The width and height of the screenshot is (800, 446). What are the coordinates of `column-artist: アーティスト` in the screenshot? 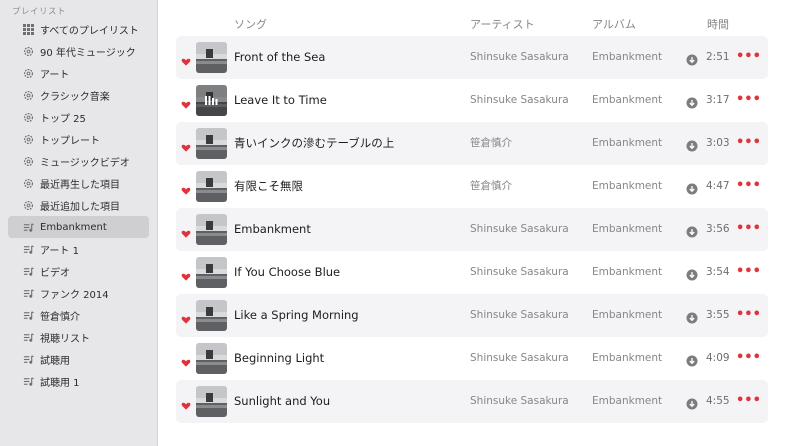 It's located at (502, 24).